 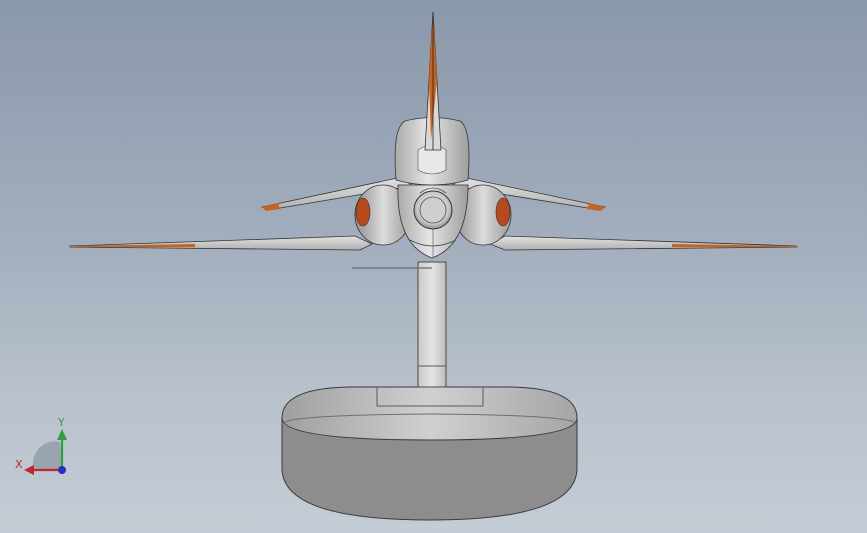 What do you see at coordinates (29, 470) in the screenshot?
I see `x-axis-arrow` at bounding box center [29, 470].